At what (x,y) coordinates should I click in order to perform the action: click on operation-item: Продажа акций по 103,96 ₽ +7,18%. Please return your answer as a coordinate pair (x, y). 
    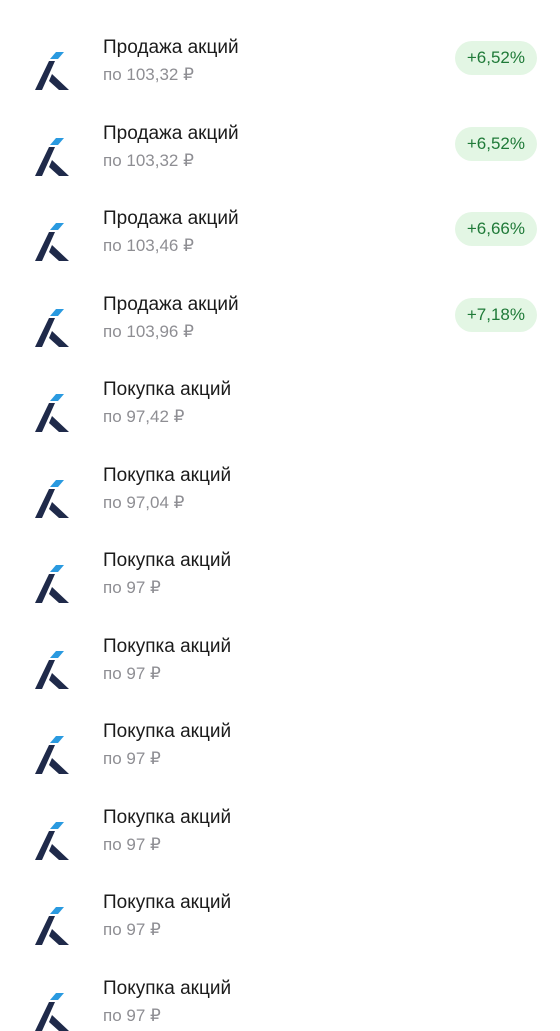
    Looking at the image, I should click on (280, 330).